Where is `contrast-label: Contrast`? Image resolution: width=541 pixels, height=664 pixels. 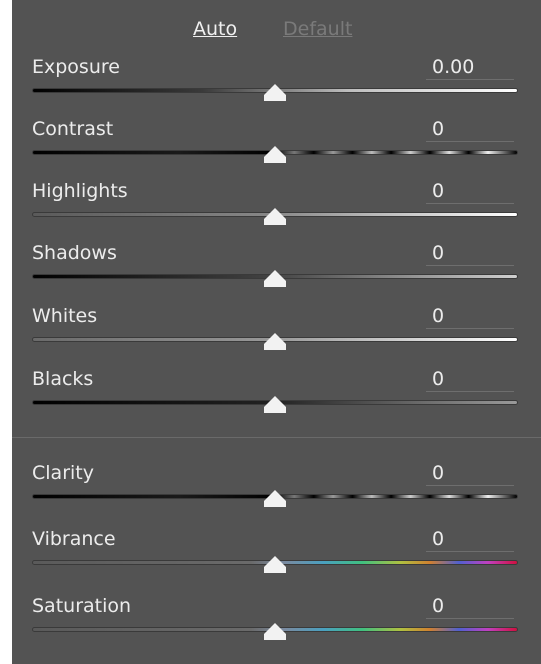
contrast-label: Contrast is located at coordinates (73, 129).